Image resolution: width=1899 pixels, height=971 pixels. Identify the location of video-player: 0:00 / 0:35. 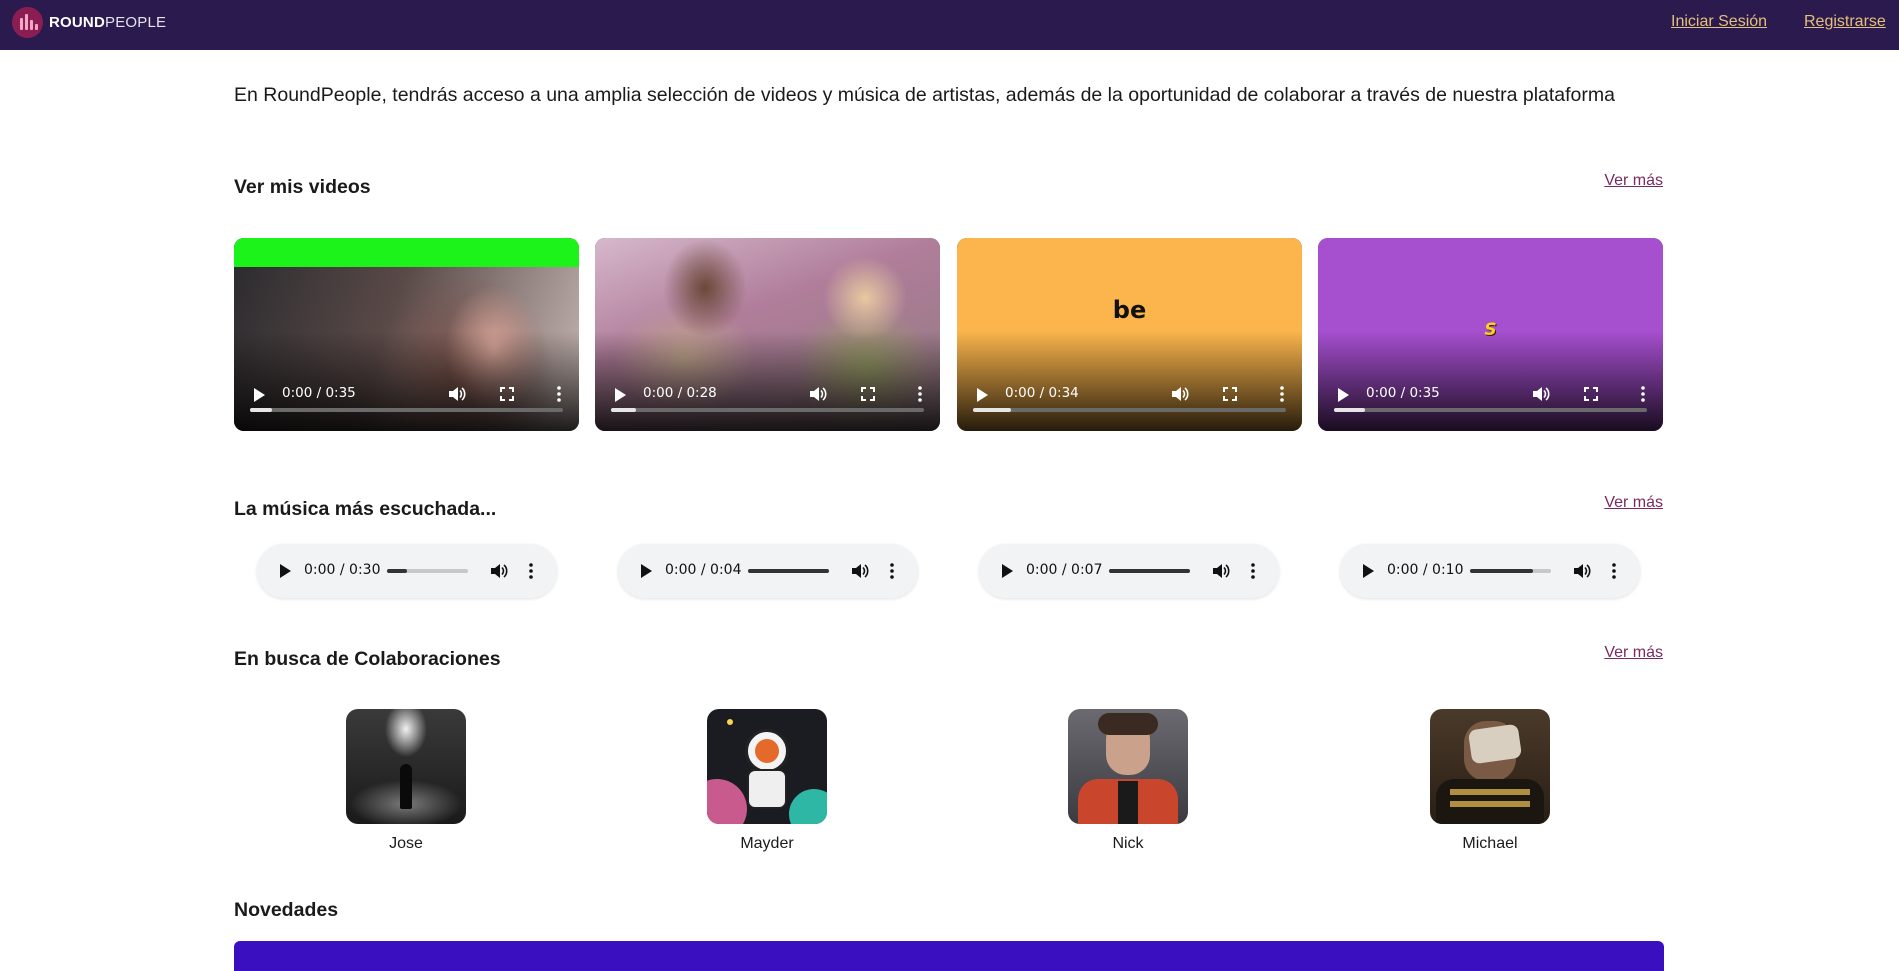
(406, 334).